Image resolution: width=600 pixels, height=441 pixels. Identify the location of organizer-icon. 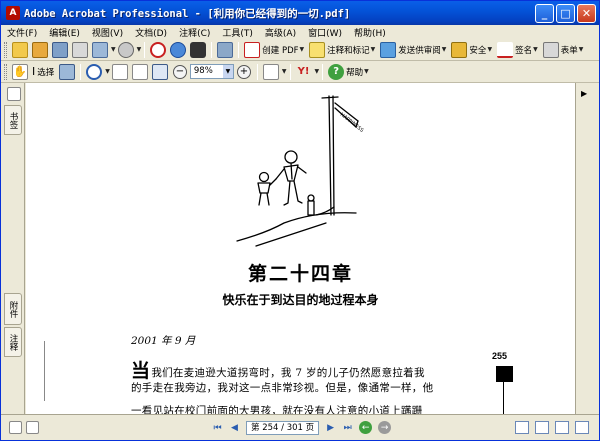
(40, 49).